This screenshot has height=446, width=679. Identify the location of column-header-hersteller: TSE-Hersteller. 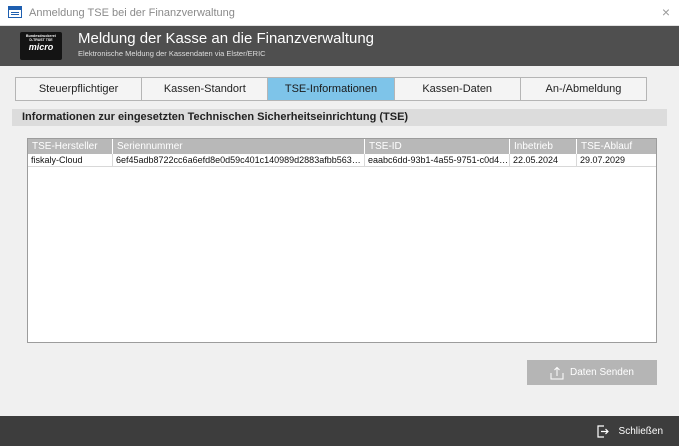
(70, 146).